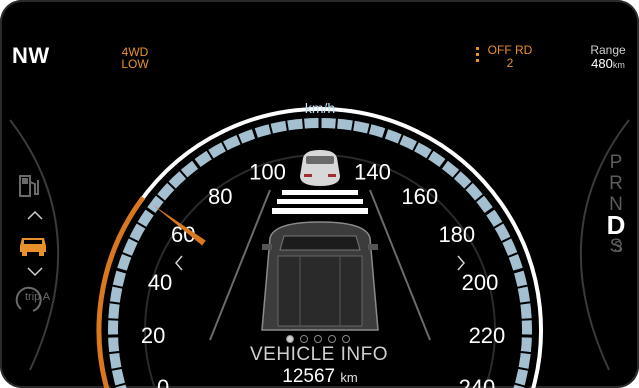 This screenshot has width=639, height=388. What do you see at coordinates (400, 265) in the screenshot?
I see `road-right-line` at bounding box center [400, 265].